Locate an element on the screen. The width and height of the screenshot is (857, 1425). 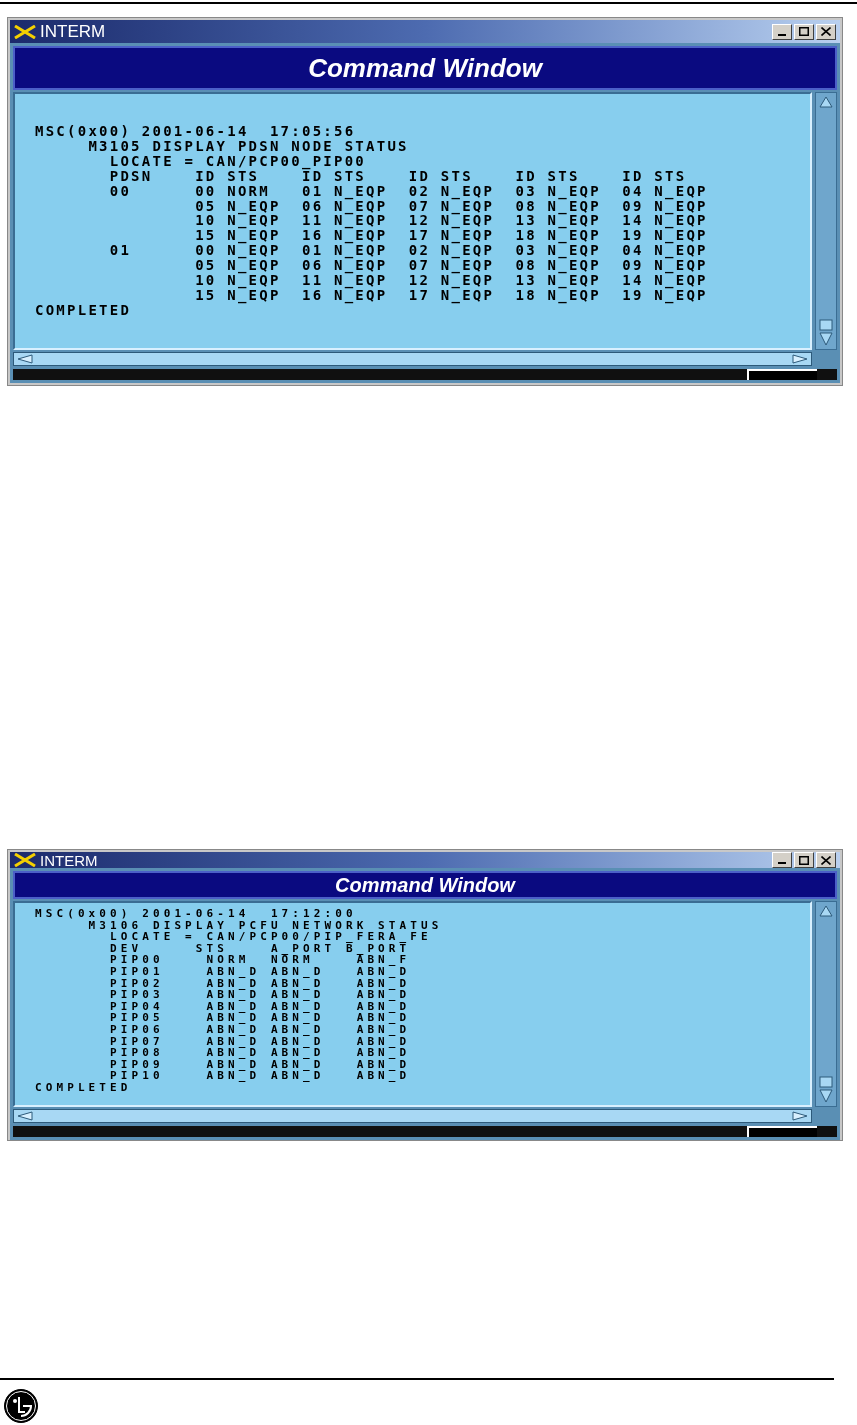
output-line: PIP08 ABN_D ABN_D ABN_D is located at coordinates (260, 1053).